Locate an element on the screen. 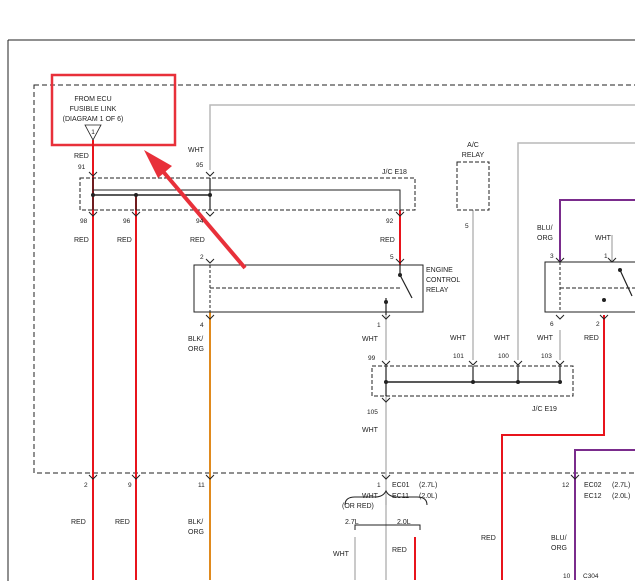 The width and height of the screenshot is (635, 581). svg-text: ENGINE is located at coordinates (439, 270).